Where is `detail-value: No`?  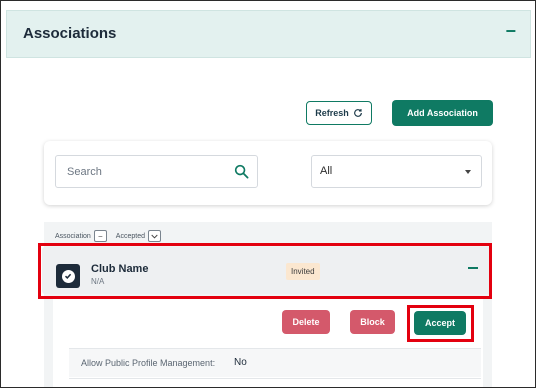
detail-value: No is located at coordinates (240, 362).